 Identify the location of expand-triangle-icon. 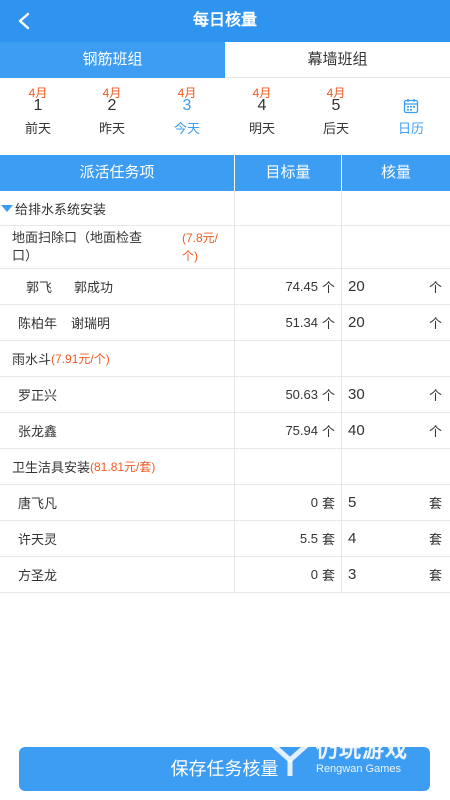
(7, 208).